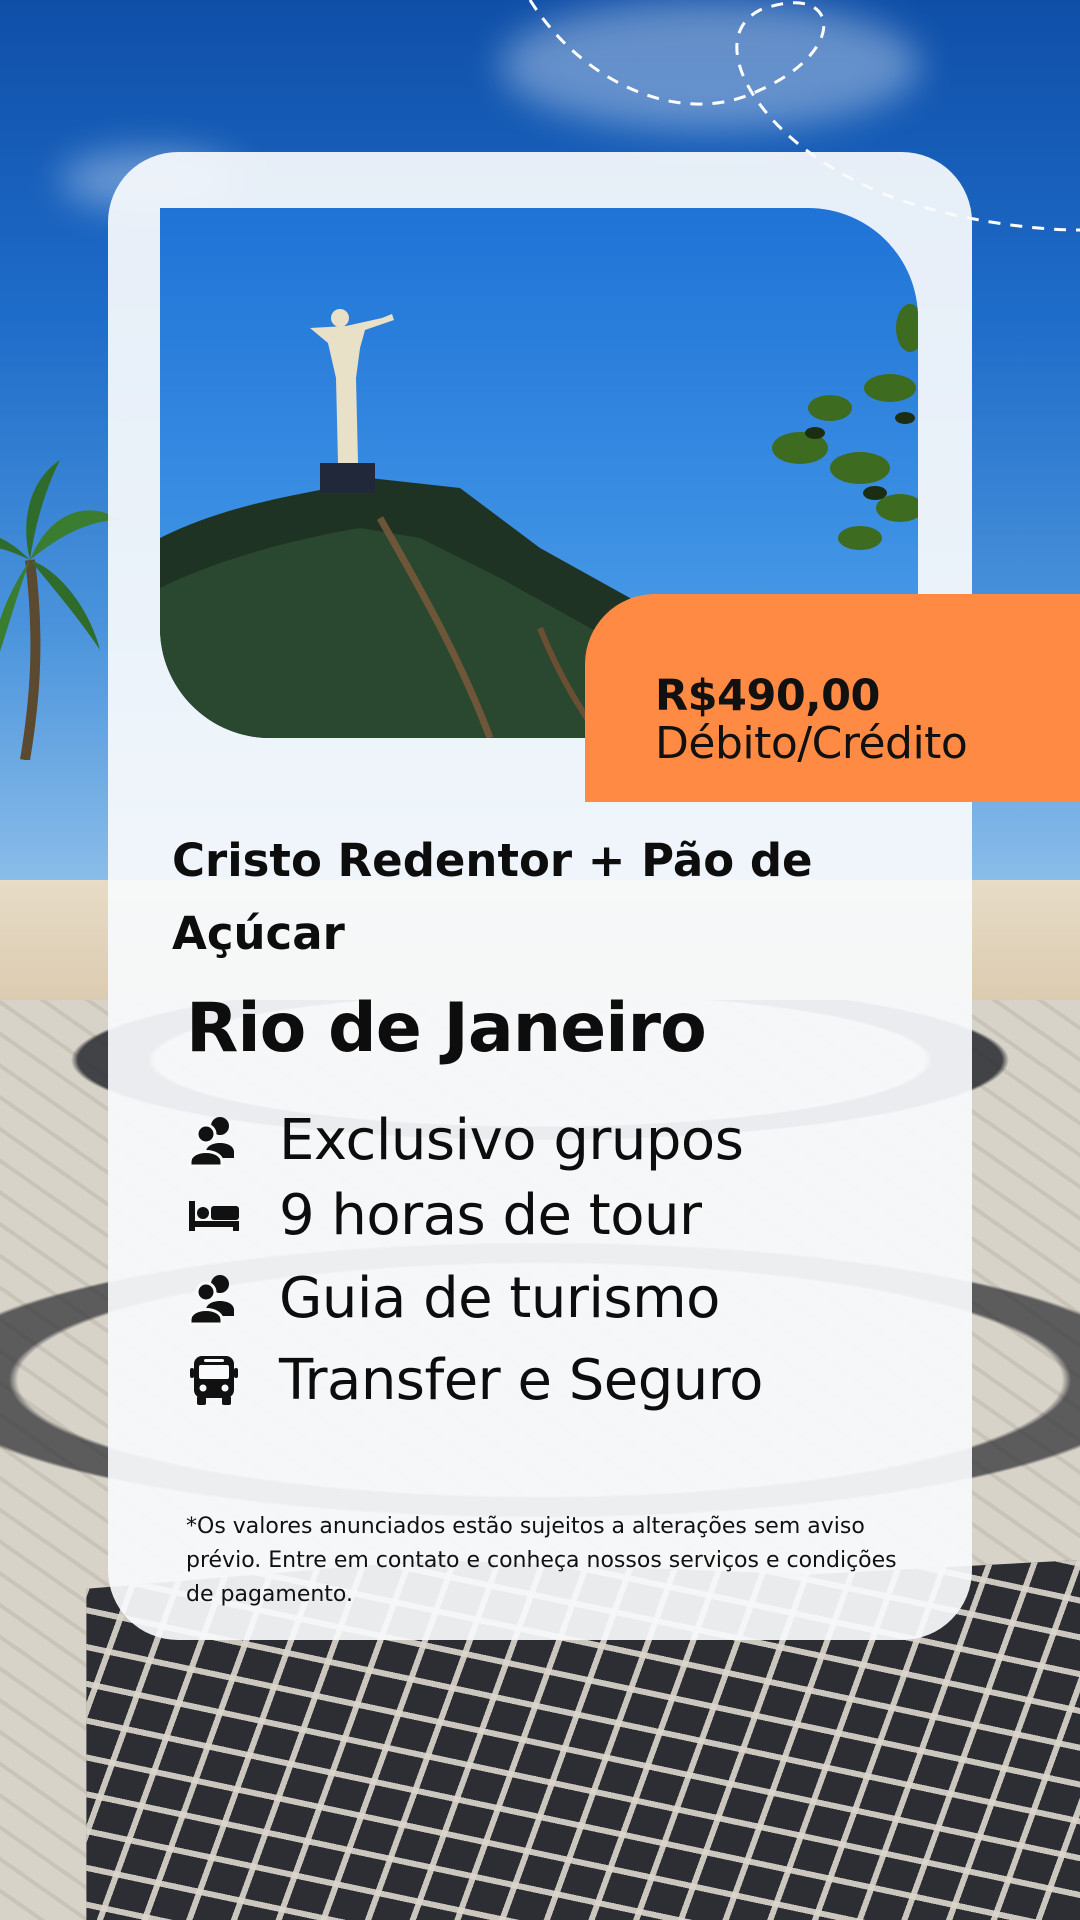 This screenshot has height=1920, width=1080. Describe the element at coordinates (60, 610) in the screenshot. I see `palm-tree-icon` at that location.